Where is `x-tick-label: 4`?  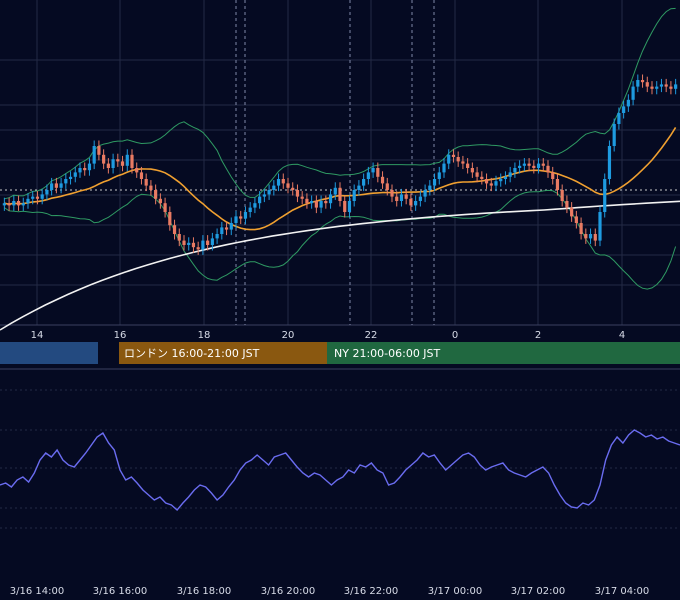
x-tick-label: 4 is located at coordinates (622, 335).